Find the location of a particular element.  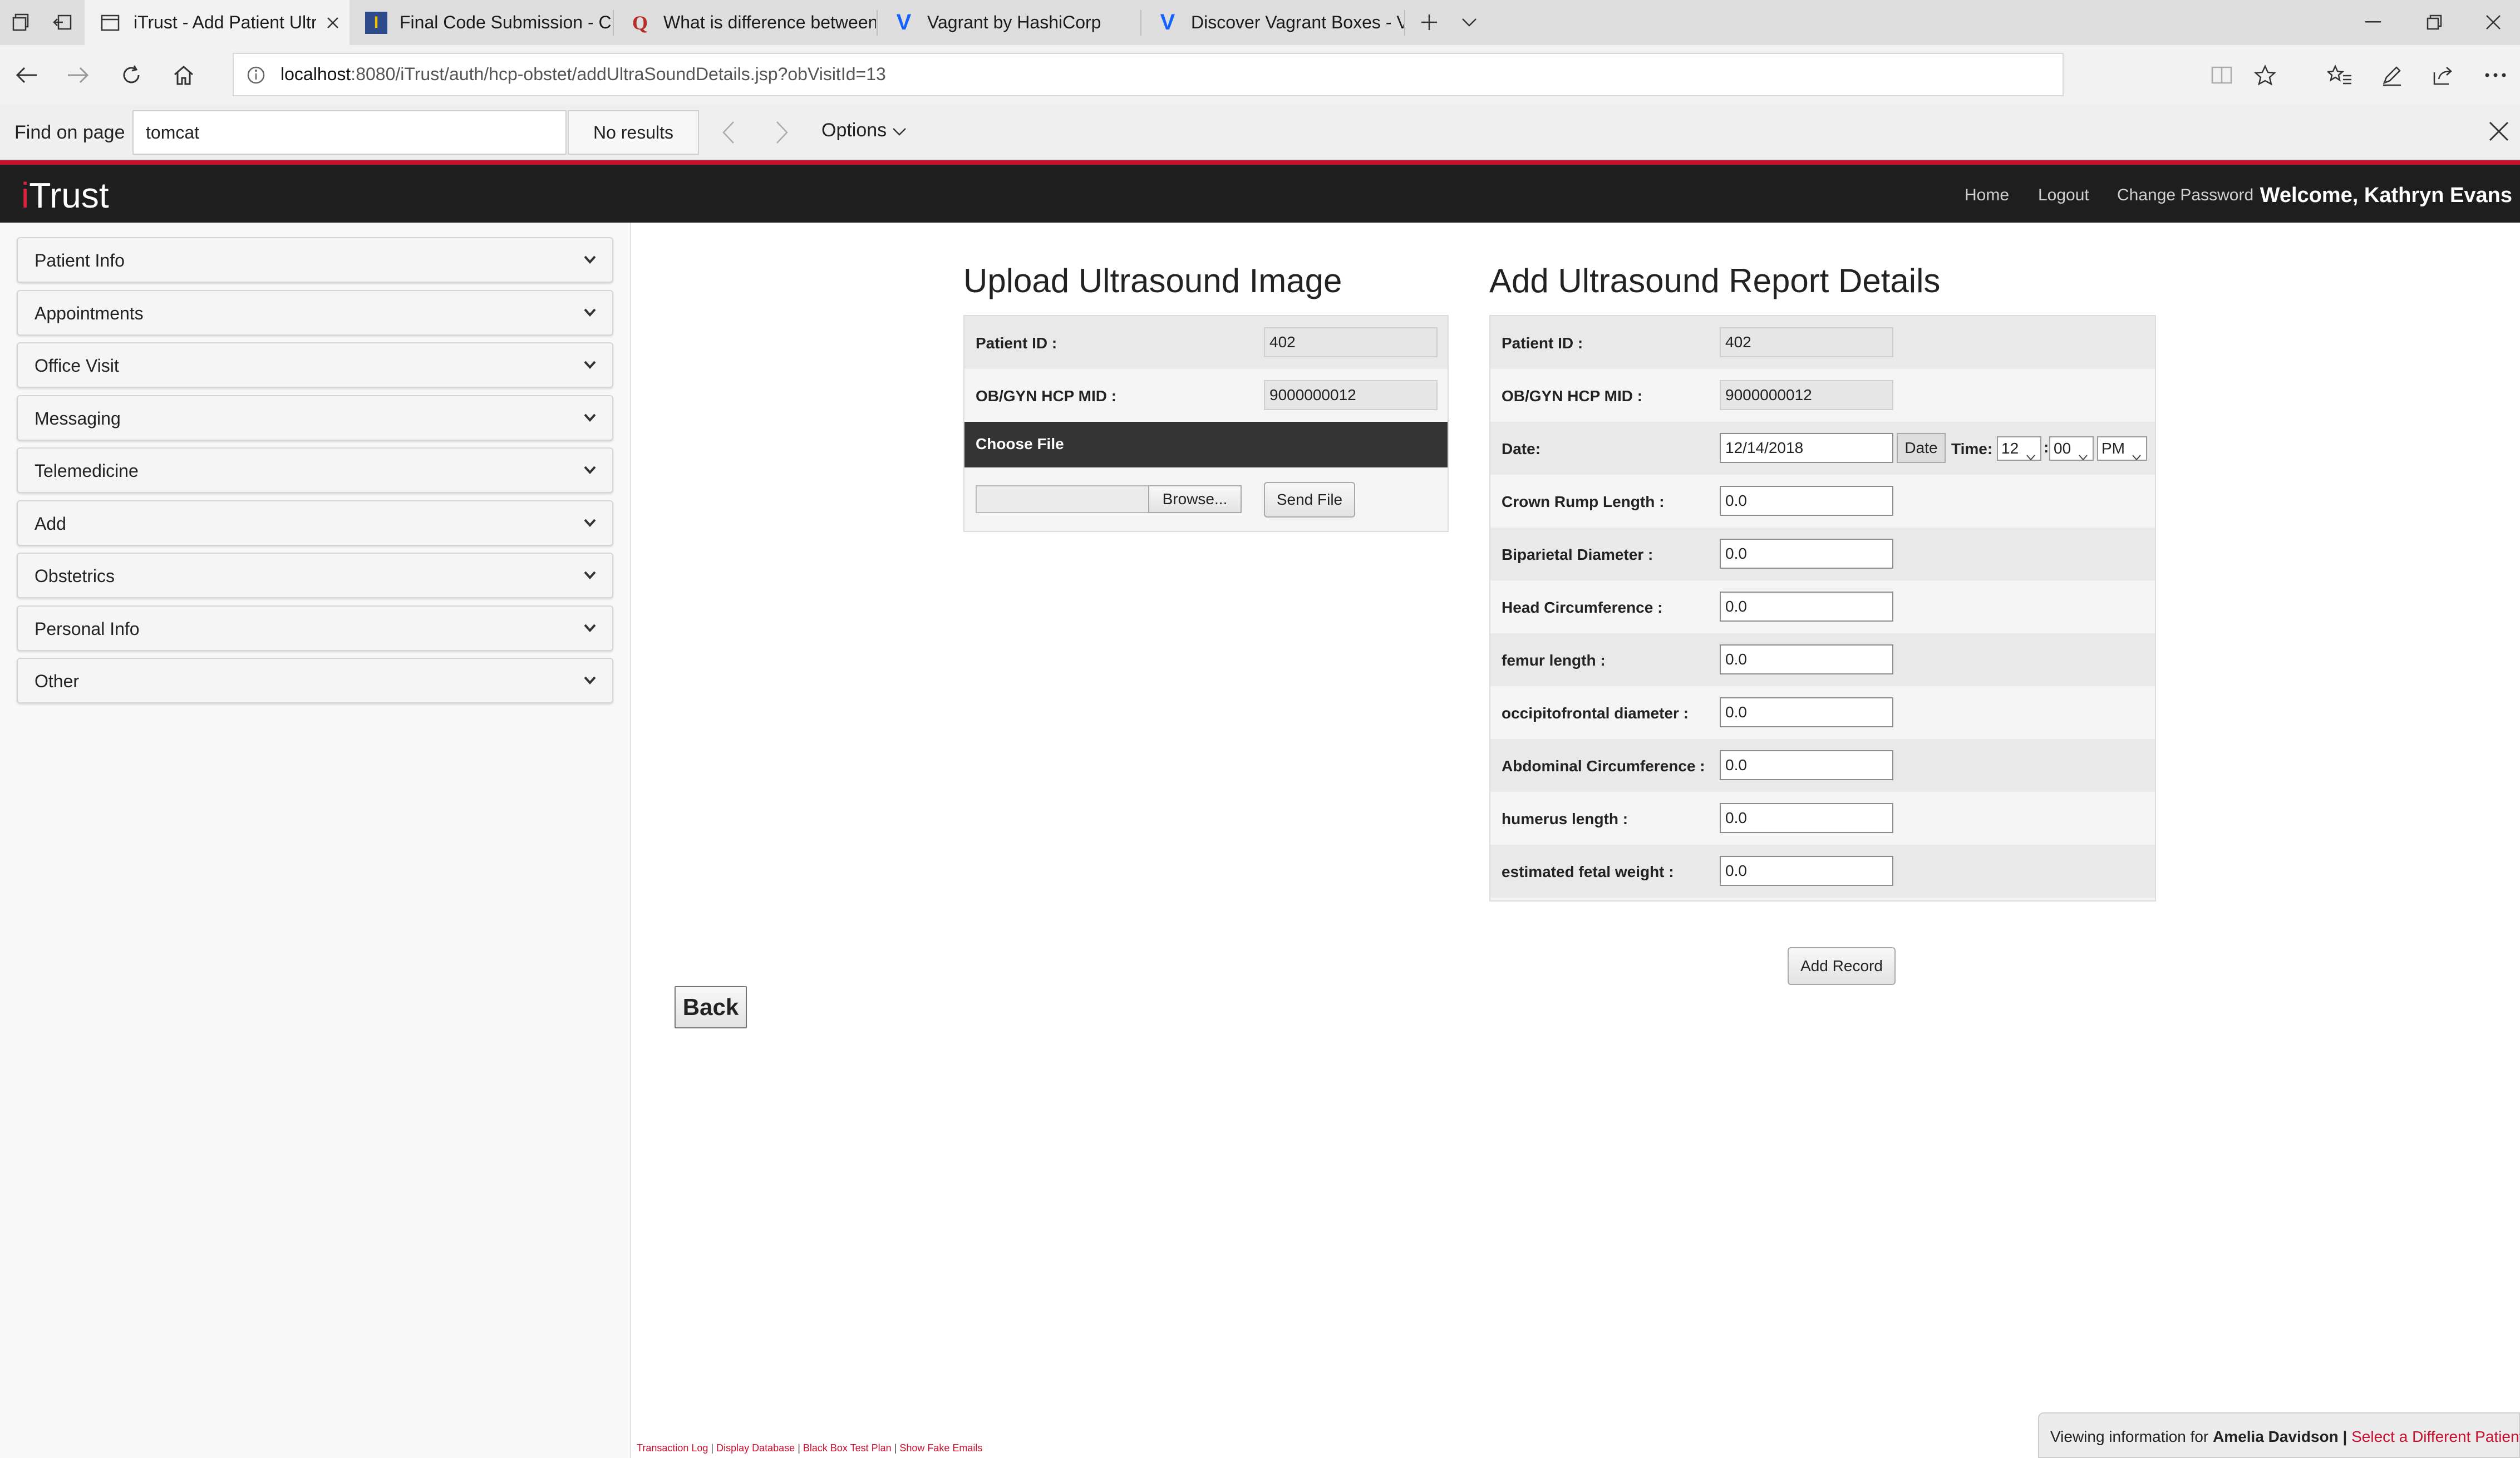

sidebar-item-other: Other is located at coordinates (315, 680).